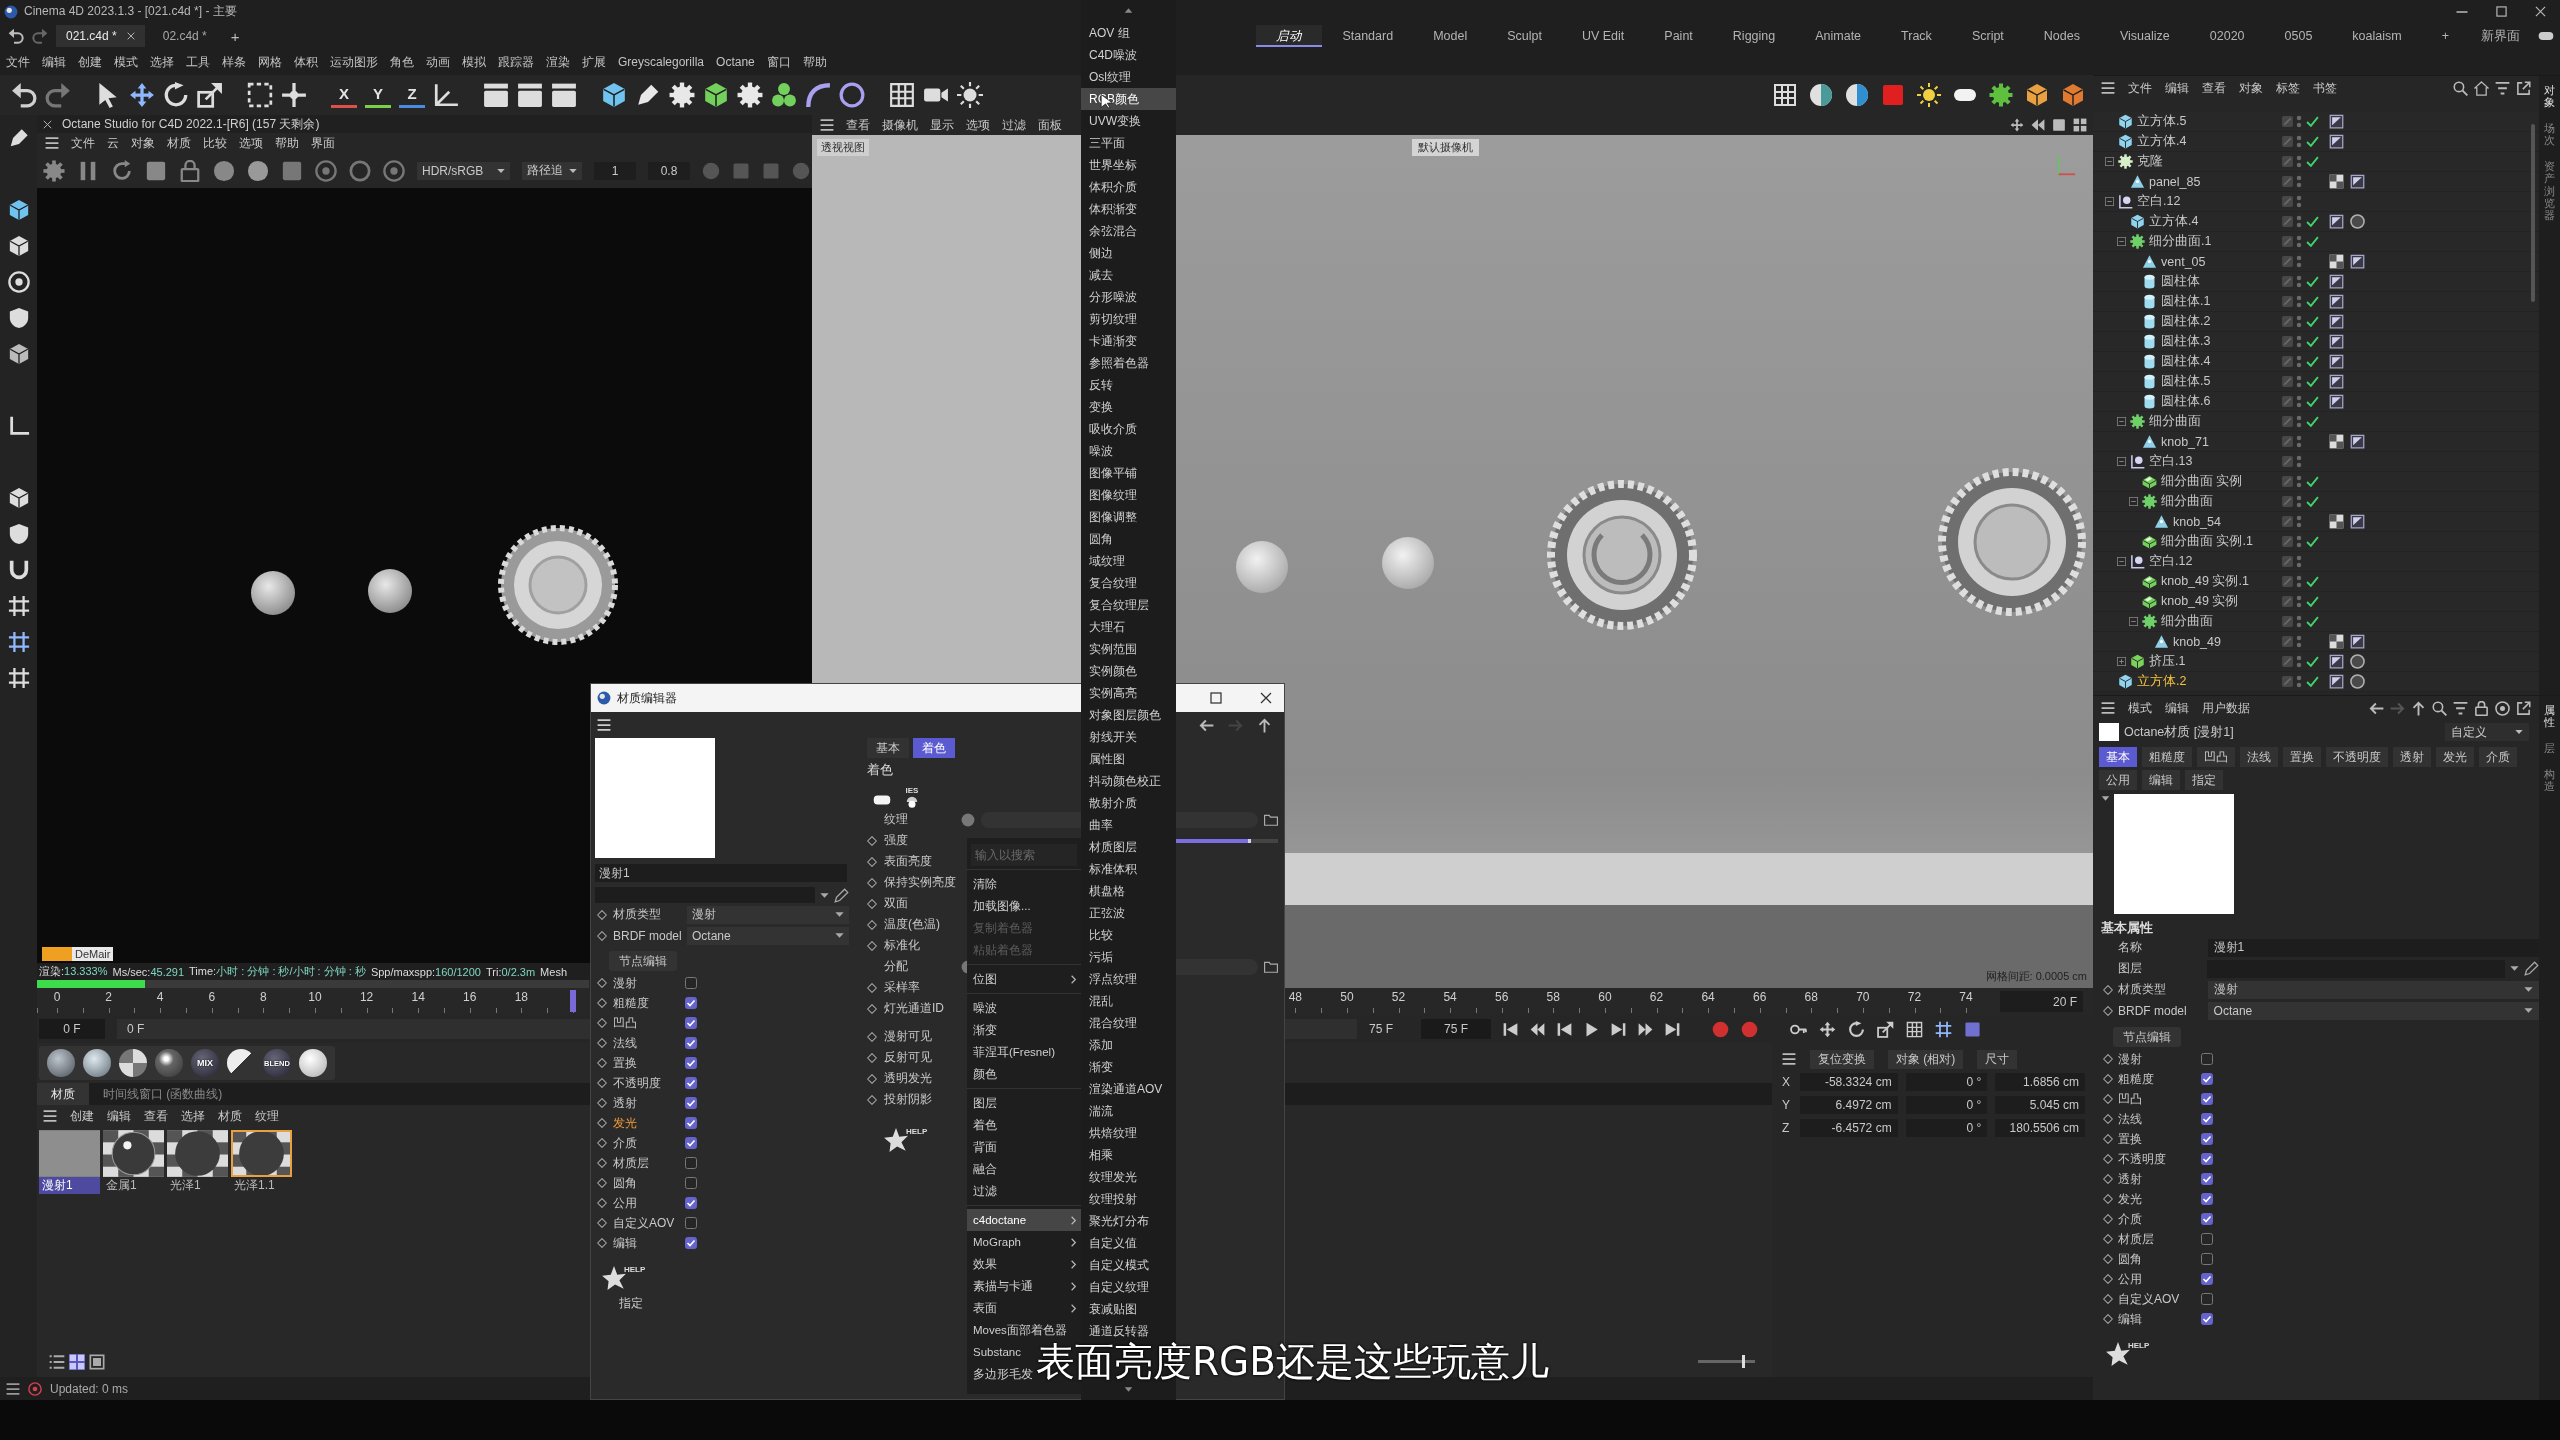  I want to click on half-disc-icon, so click(1857, 95).